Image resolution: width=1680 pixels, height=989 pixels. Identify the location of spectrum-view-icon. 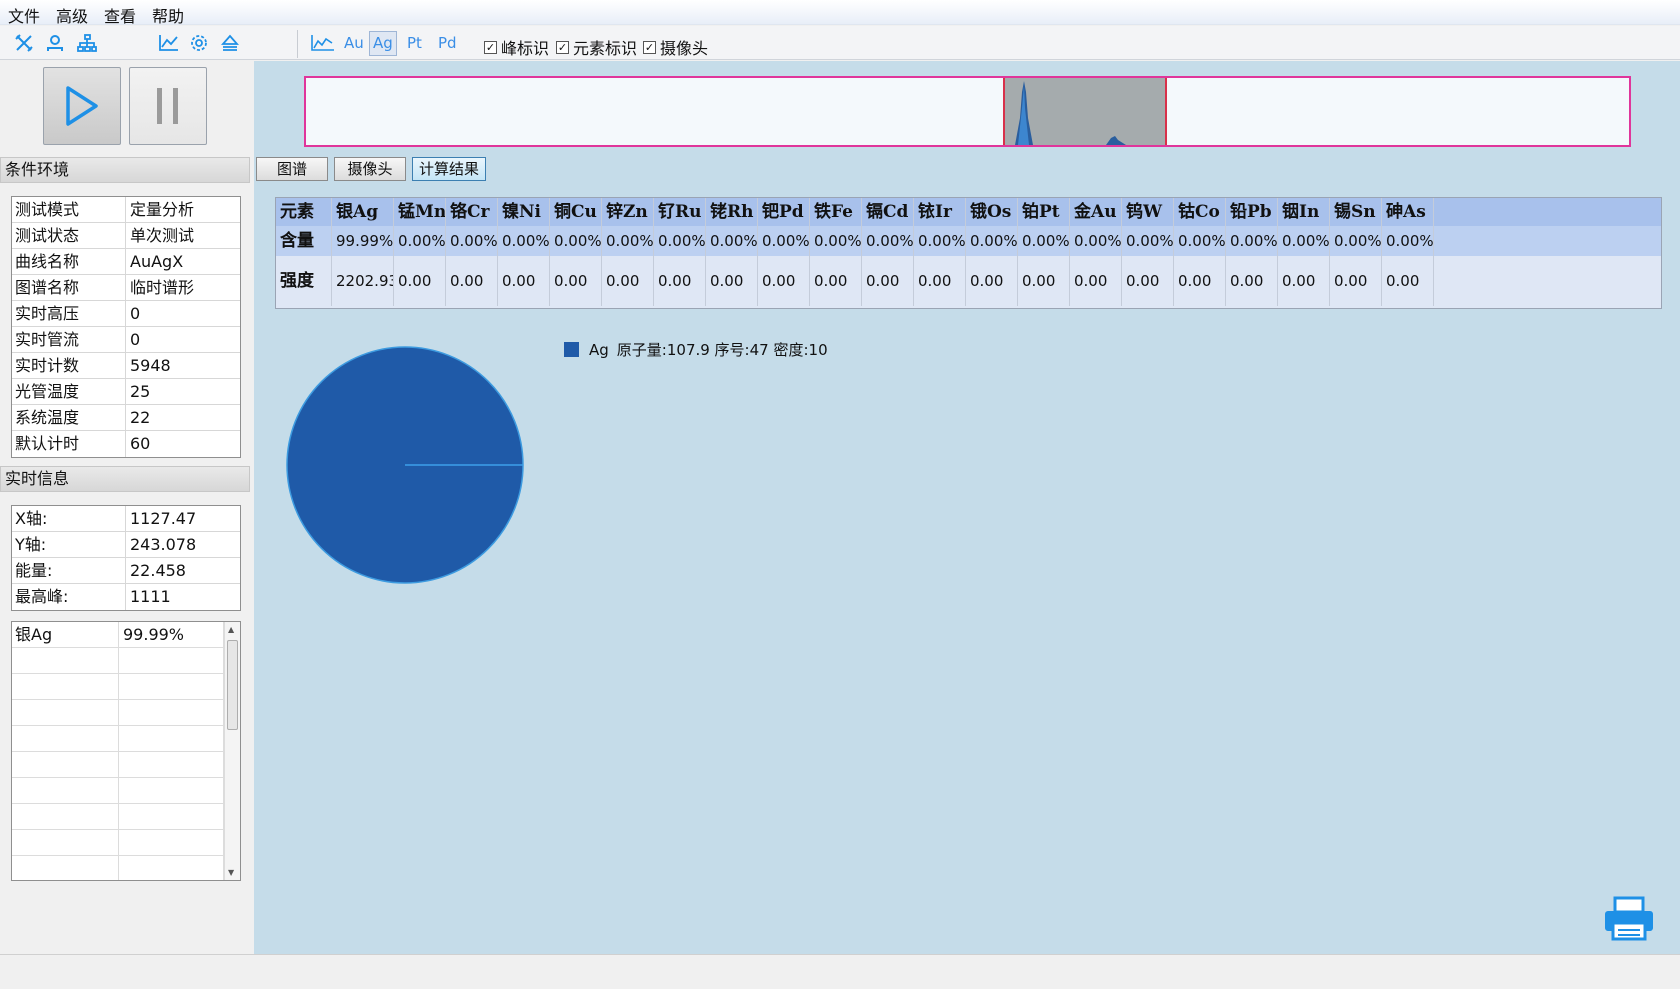
(323, 43).